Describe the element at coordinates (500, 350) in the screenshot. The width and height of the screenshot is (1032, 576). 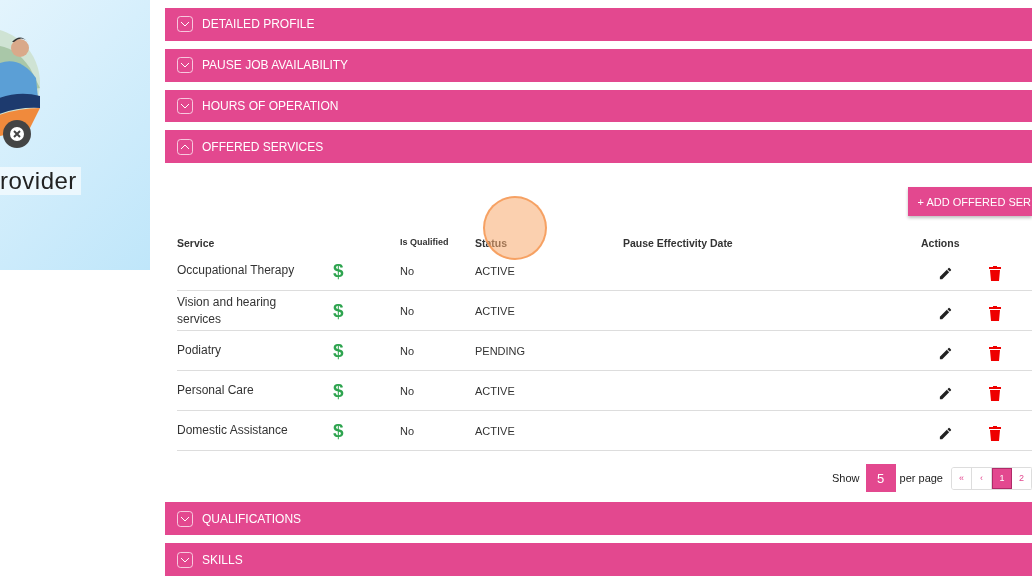
I see `table-cell: PENDING` at that location.